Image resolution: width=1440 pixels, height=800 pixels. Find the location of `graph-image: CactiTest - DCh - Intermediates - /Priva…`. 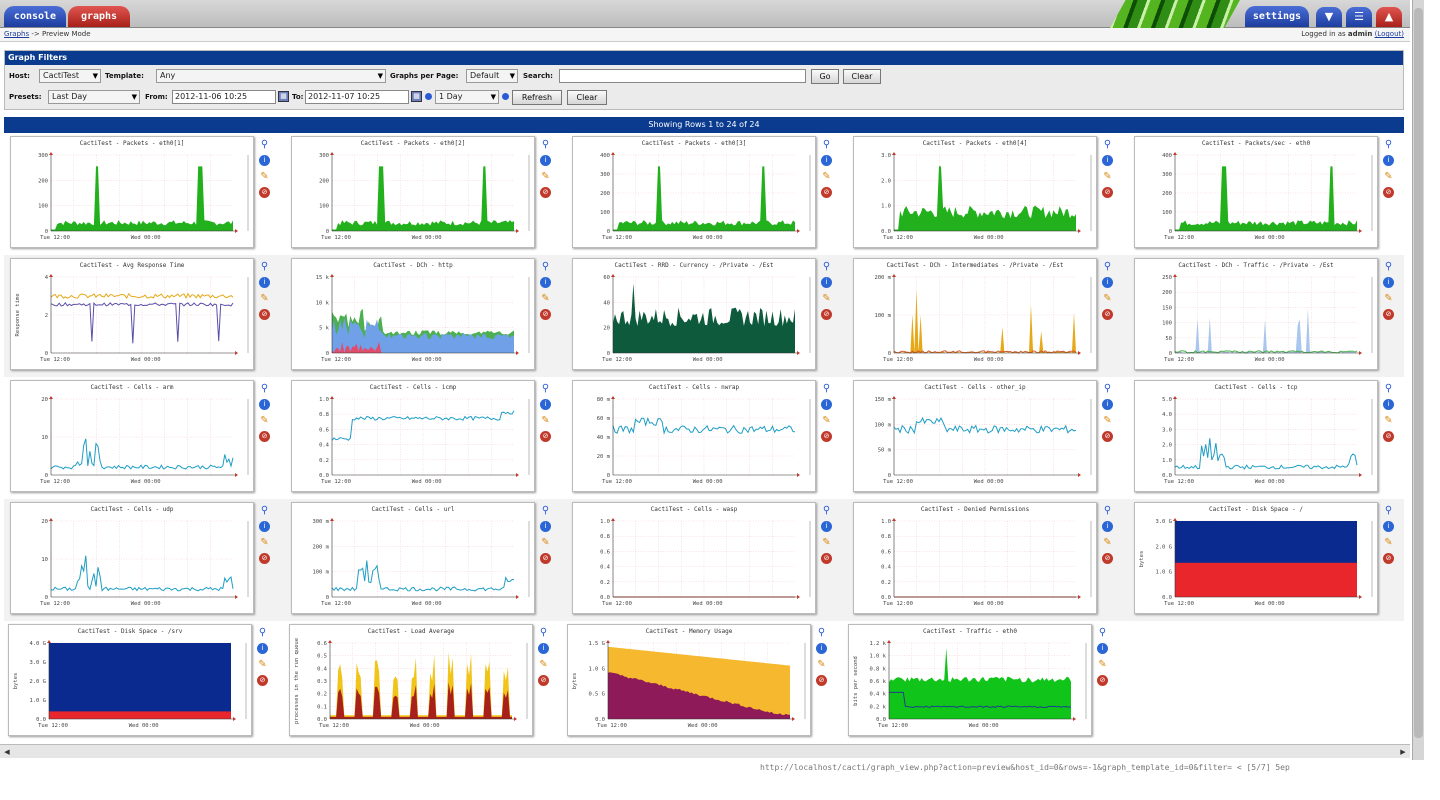

graph-image: CactiTest - DCh - Intermediates - /Priva… is located at coordinates (975, 314).